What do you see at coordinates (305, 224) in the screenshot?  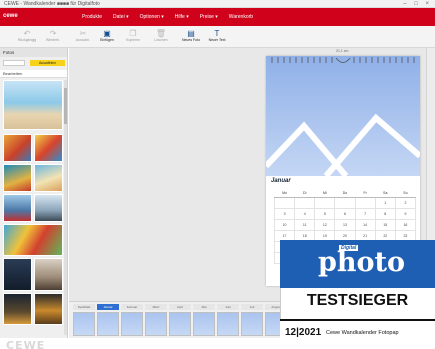 I see `calendar-day-cell: 11` at bounding box center [305, 224].